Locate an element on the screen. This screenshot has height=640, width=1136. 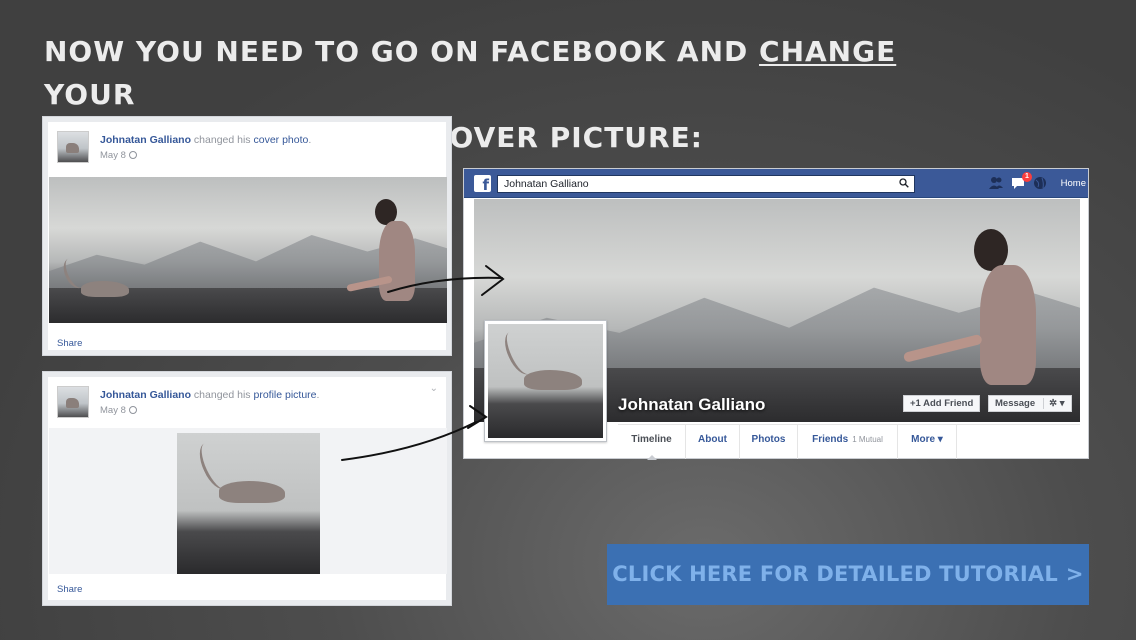
notifications-globe-icon is located at coordinates (1040, 183).